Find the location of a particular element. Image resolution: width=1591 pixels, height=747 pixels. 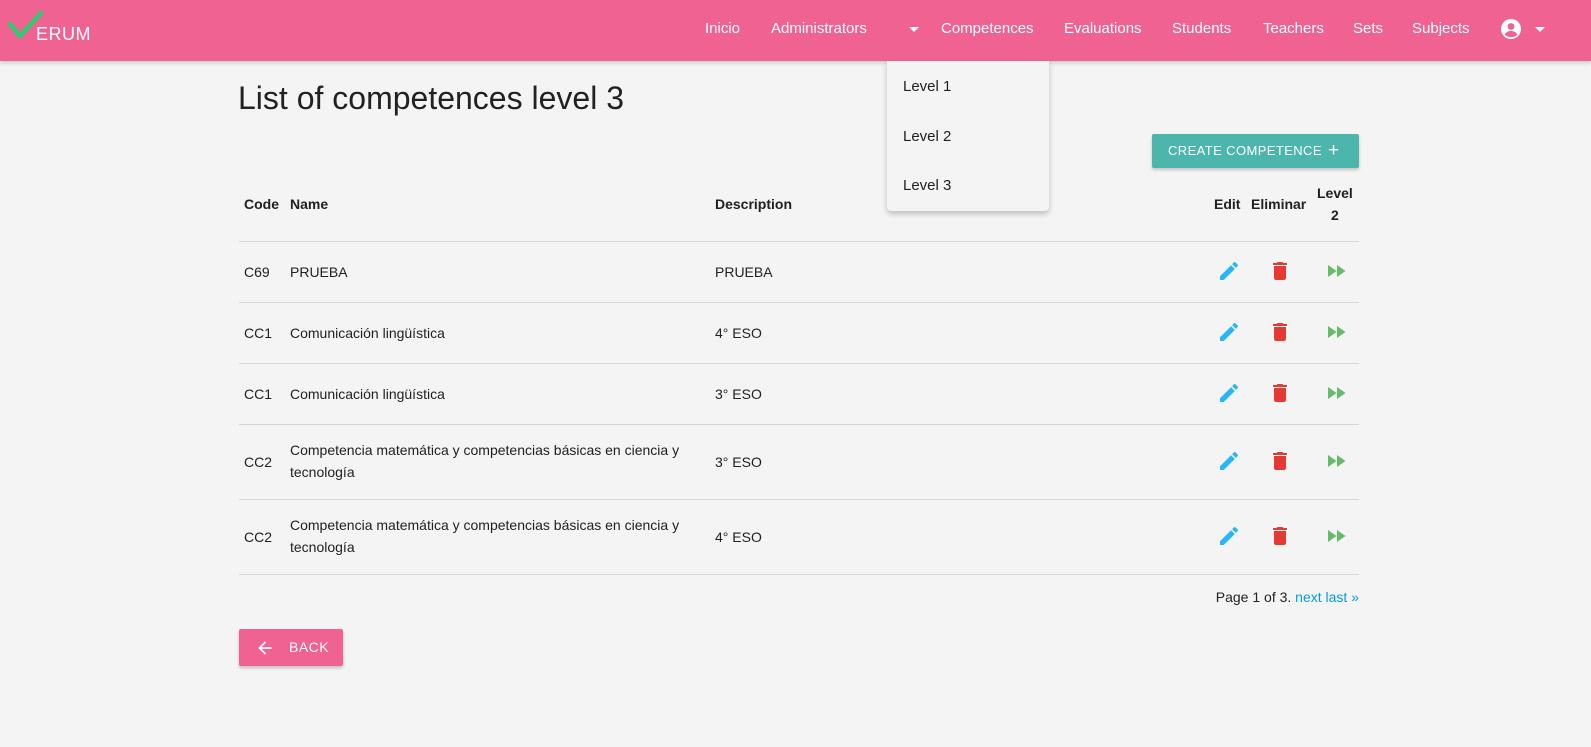

dropdown-item-level-3: Level 3 is located at coordinates (927, 186).